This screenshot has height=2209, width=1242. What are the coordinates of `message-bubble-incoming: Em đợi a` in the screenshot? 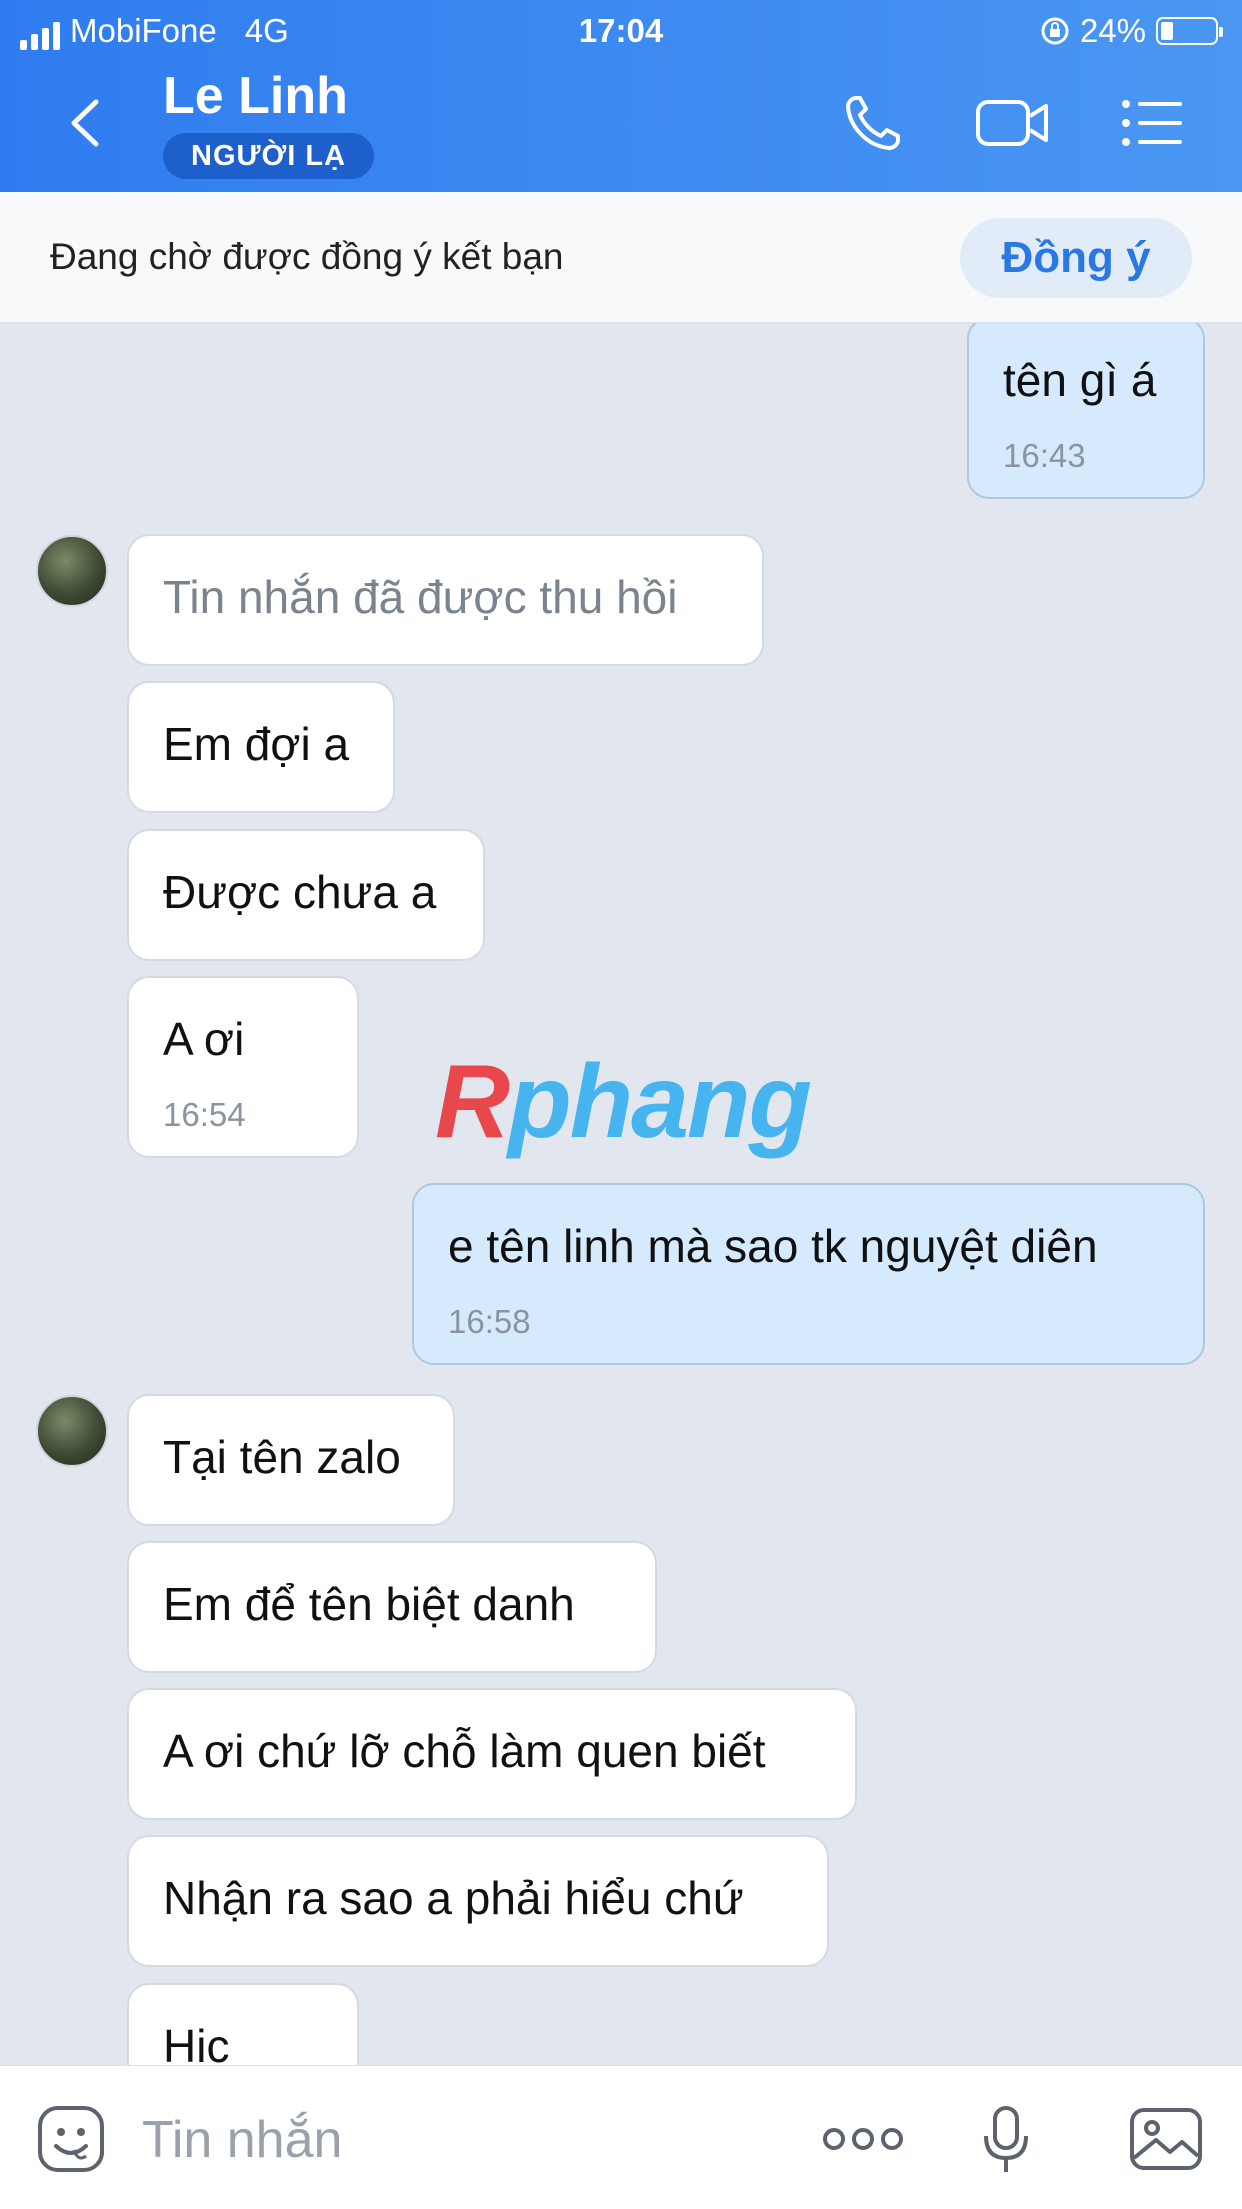 It's located at (261, 747).